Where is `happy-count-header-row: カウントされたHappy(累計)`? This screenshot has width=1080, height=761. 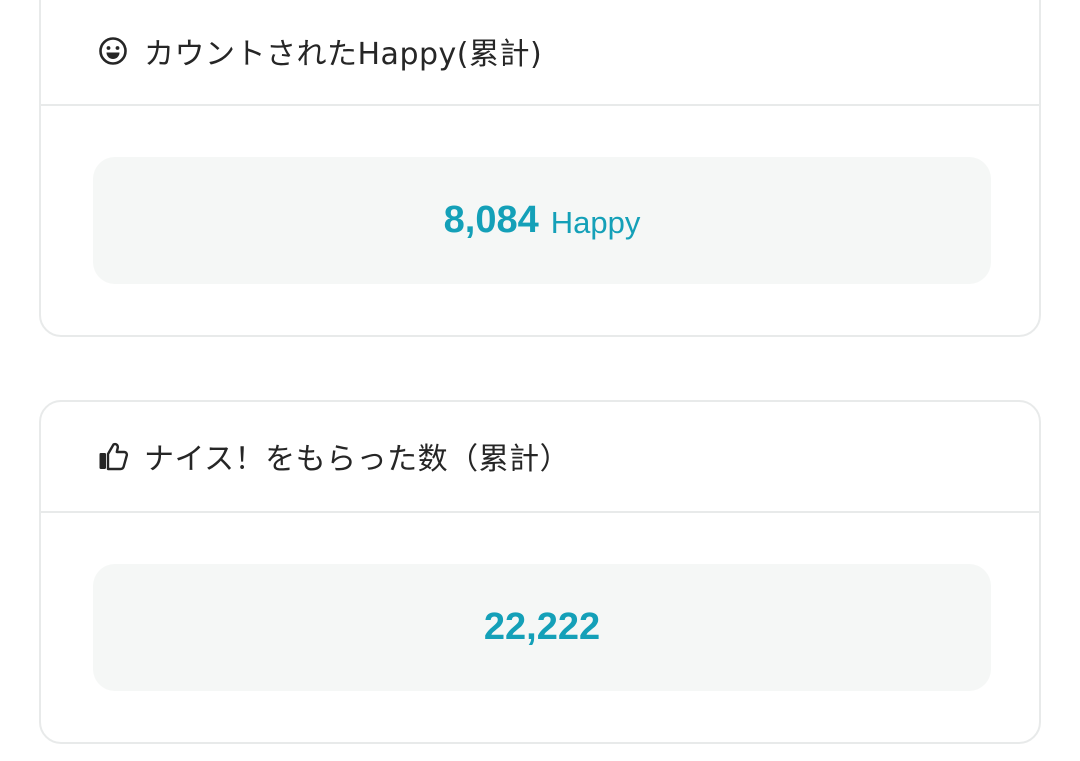
happy-count-header-row: カウントされたHappy(累計) is located at coordinates (319, 51).